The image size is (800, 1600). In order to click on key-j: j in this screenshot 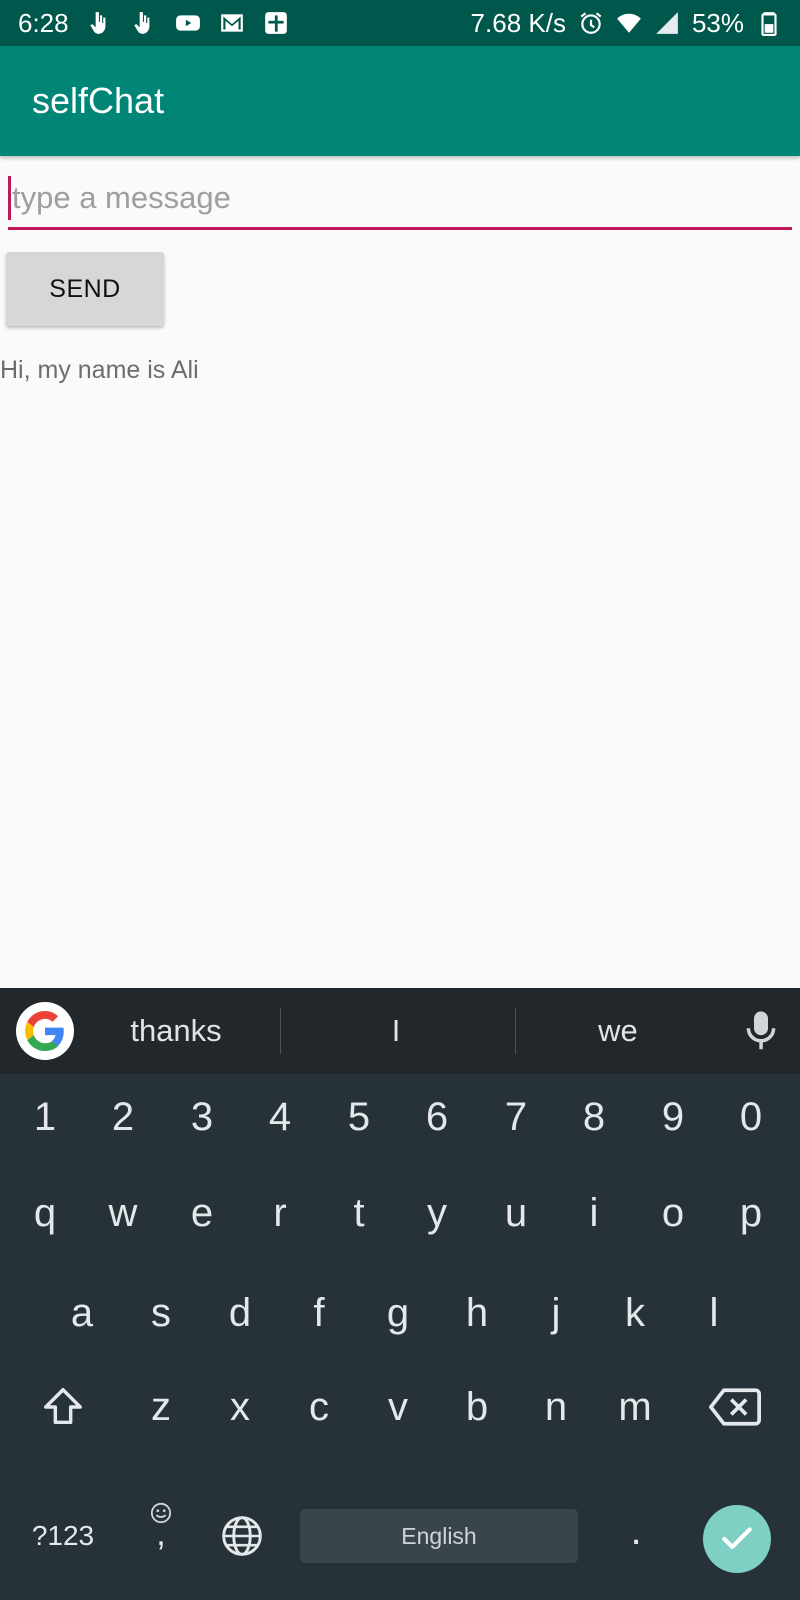, I will do `click(556, 1313)`.